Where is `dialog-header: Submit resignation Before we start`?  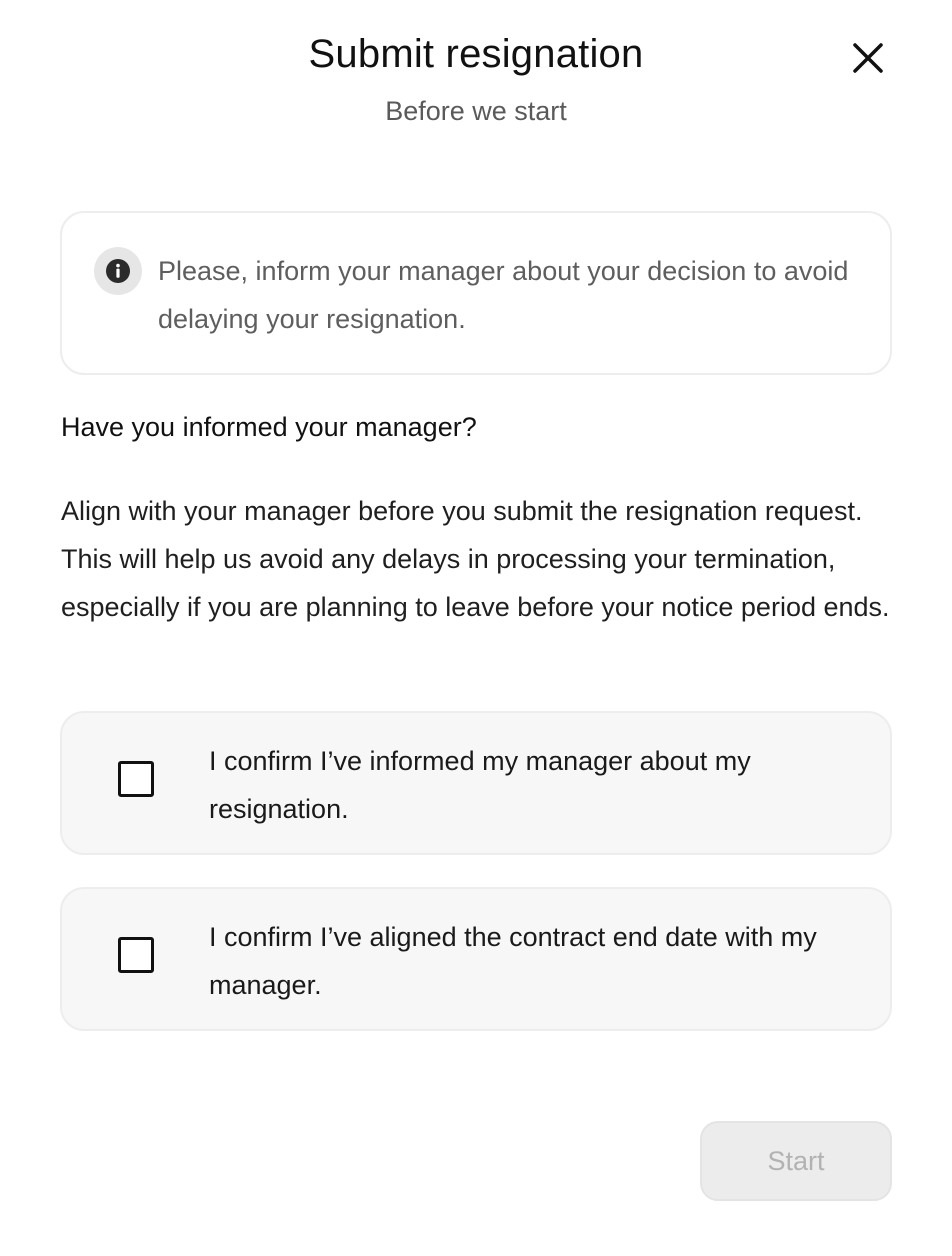 dialog-header: Submit resignation Before we start is located at coordinates (476, 80).